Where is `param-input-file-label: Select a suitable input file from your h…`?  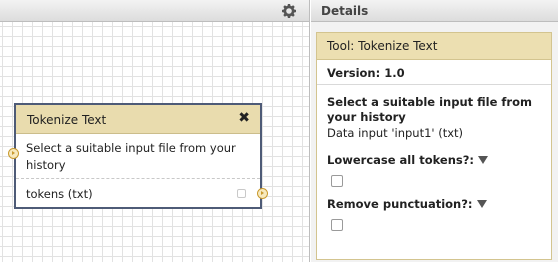 param-input-file-label: Select a suitable input file from your h… is located at coordinates (429, 109).